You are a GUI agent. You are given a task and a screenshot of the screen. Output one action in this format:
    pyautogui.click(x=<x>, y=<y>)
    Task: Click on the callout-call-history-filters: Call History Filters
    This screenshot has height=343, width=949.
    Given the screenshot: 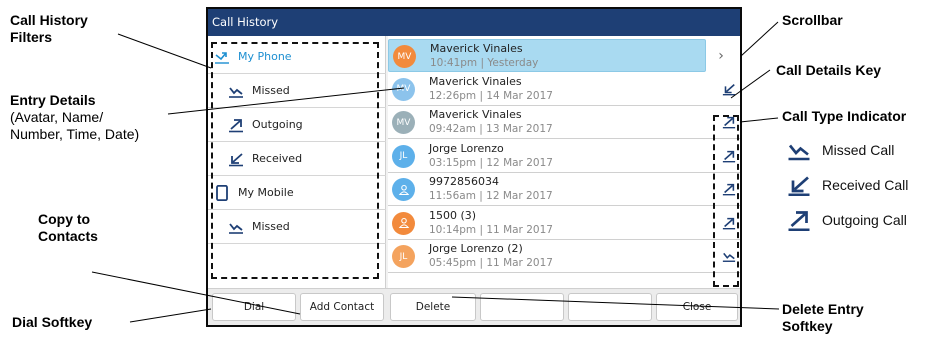 What is the action you would take?
    pyautogui.click(x=49, y=29)
    